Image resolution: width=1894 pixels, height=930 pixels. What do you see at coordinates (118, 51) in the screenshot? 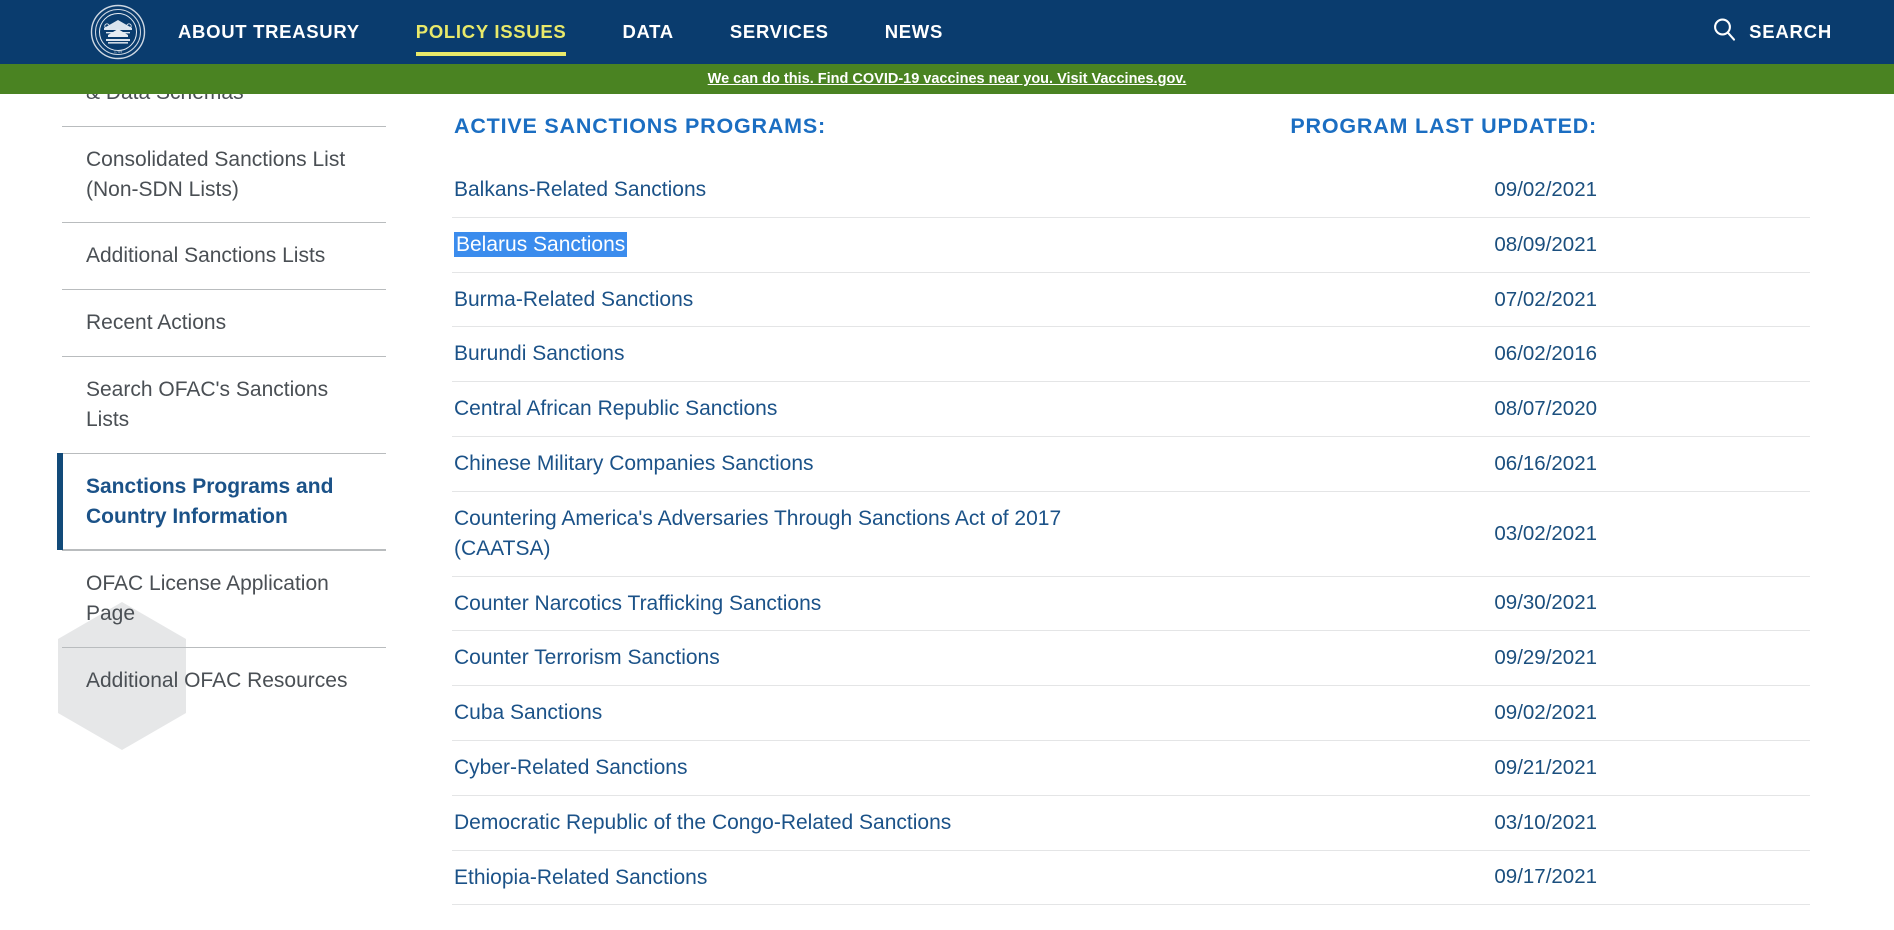
I see `svg-text: 1789` at bounding box center [118, 51].